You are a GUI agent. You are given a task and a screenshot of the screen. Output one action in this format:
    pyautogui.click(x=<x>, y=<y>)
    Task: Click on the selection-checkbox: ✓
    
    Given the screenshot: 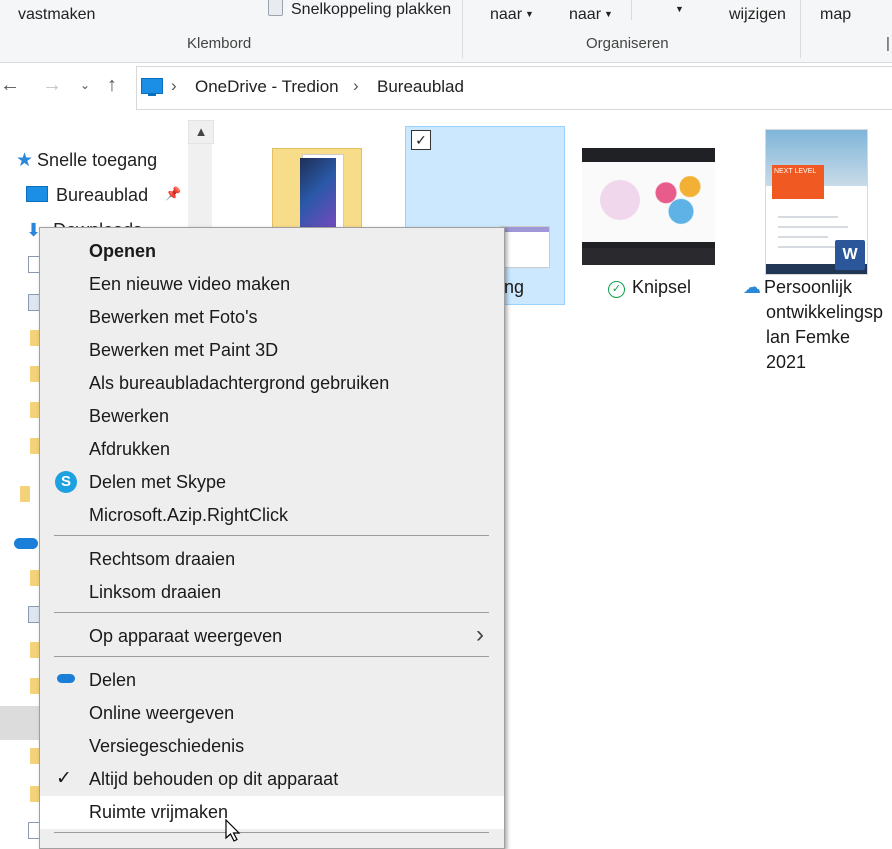 What is the action you would take?
    pyautogui.click(x=421, y=140)
    